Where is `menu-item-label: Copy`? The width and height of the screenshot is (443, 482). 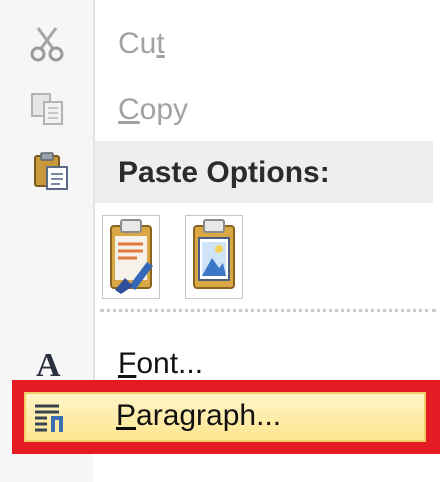 menu-item-label: Copy is located at coordinates (153, 110).